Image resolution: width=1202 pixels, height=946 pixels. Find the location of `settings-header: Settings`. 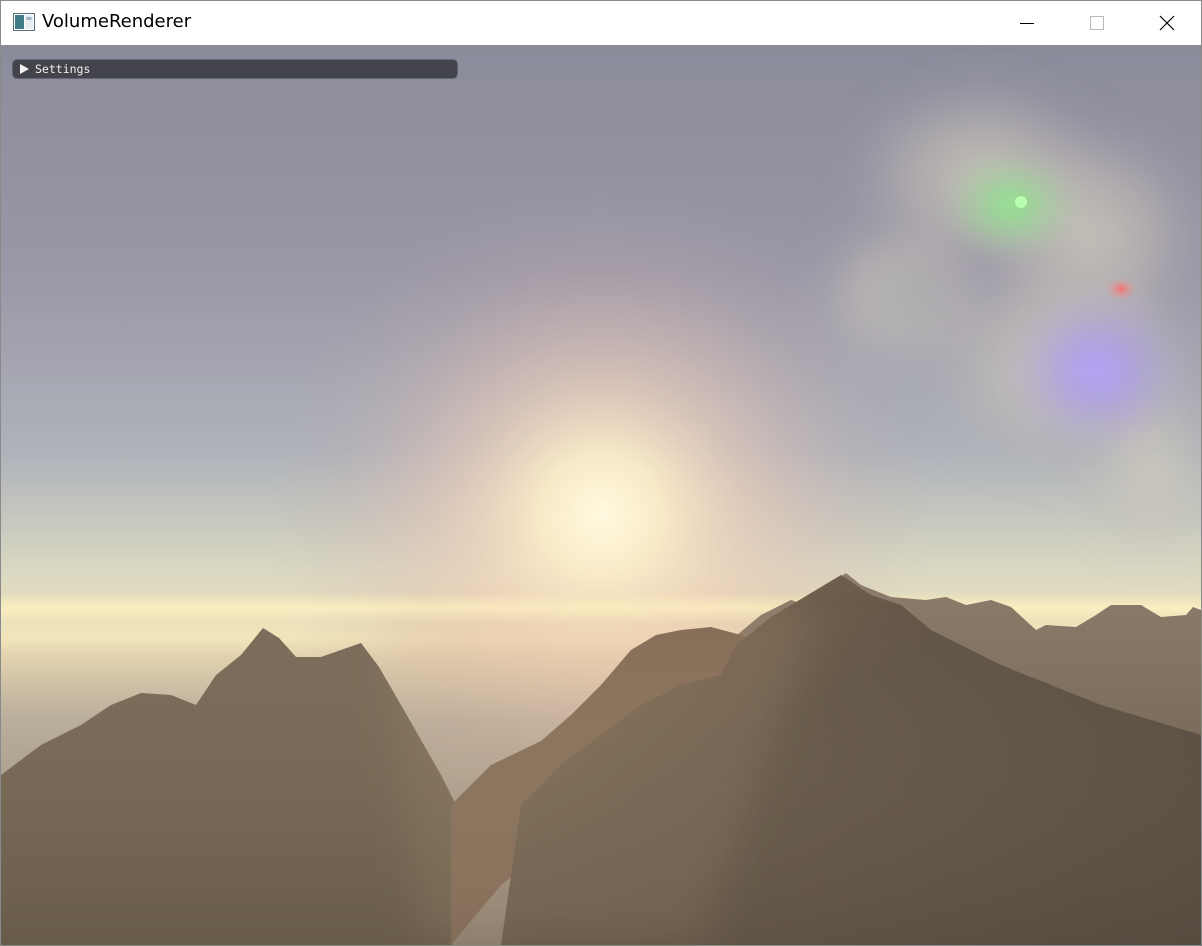

settings-header: Settings is located at coordinates (235, 69).